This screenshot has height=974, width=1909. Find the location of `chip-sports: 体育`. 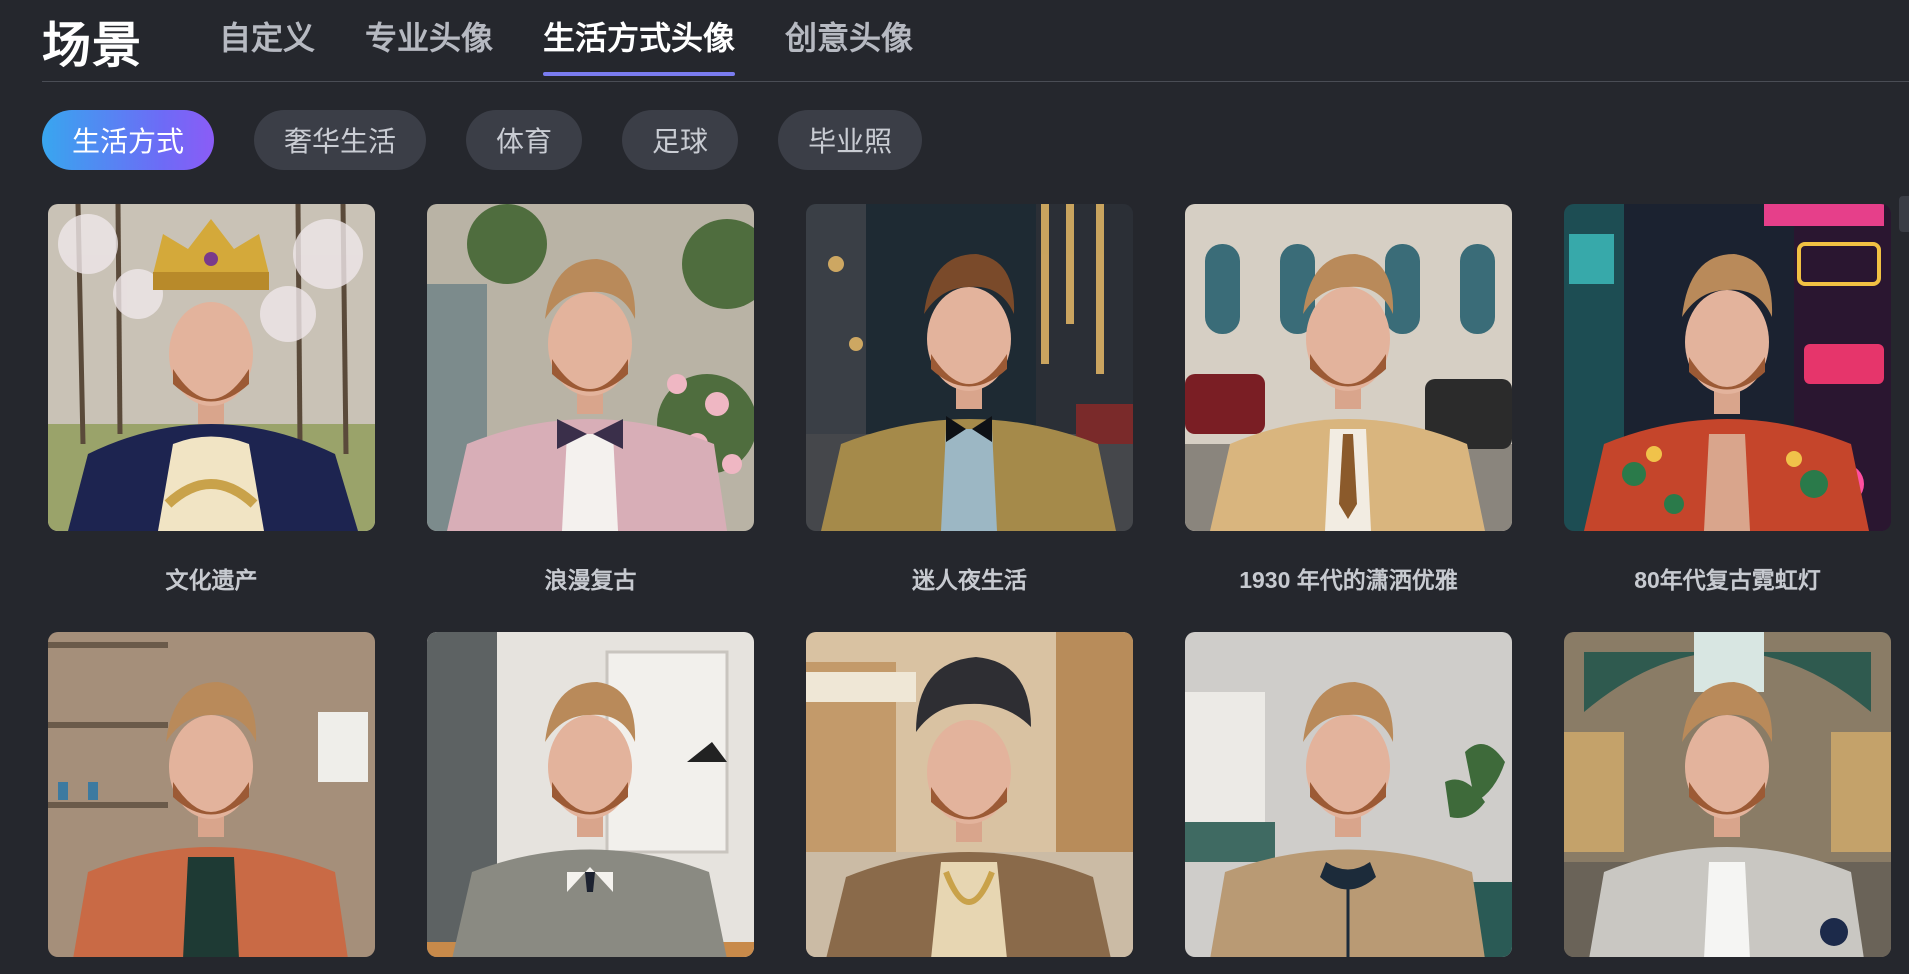

chip-sports: 体育 is located at coordinates (524, 140).